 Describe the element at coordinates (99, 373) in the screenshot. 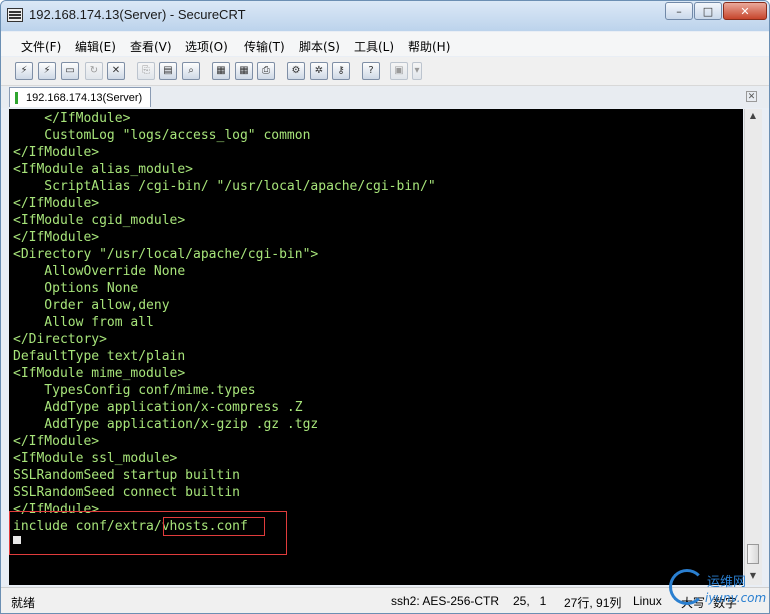

I see `terminal-line: <IfModule mime_module>` at that location.